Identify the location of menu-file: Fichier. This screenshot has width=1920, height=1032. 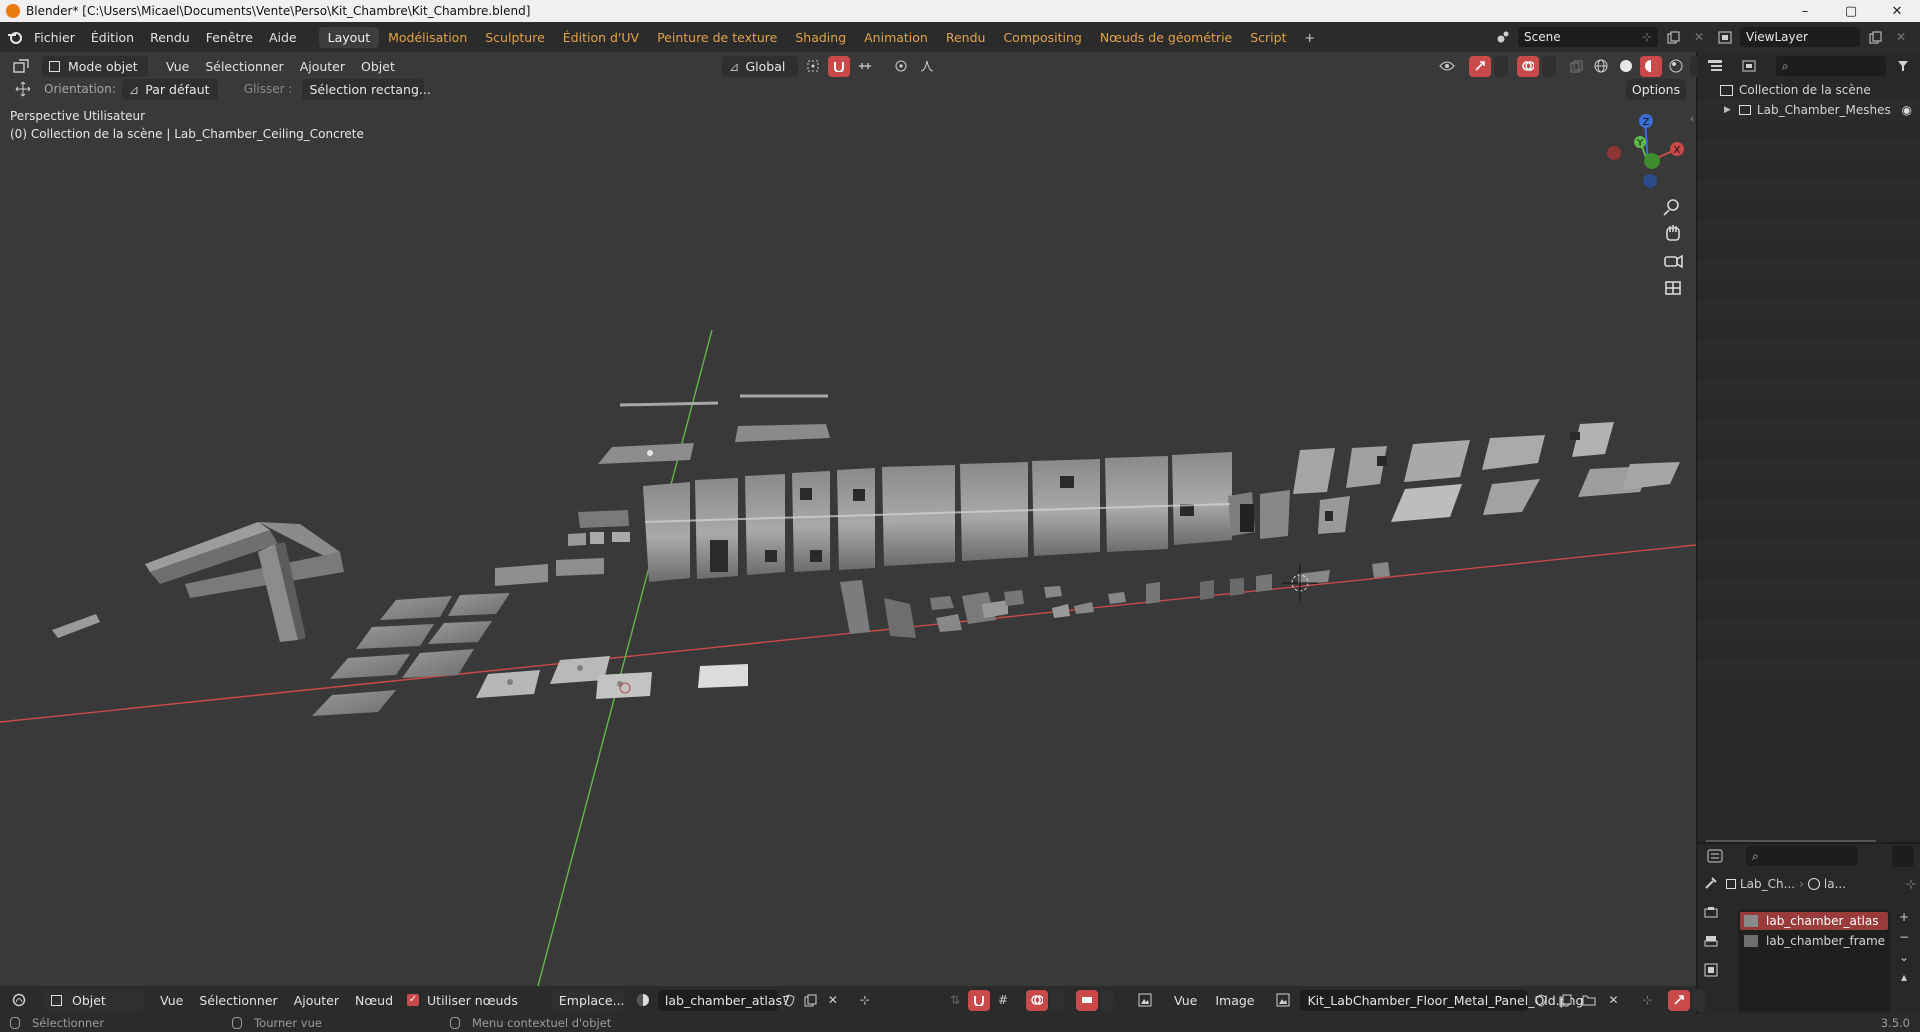
(54, 37).